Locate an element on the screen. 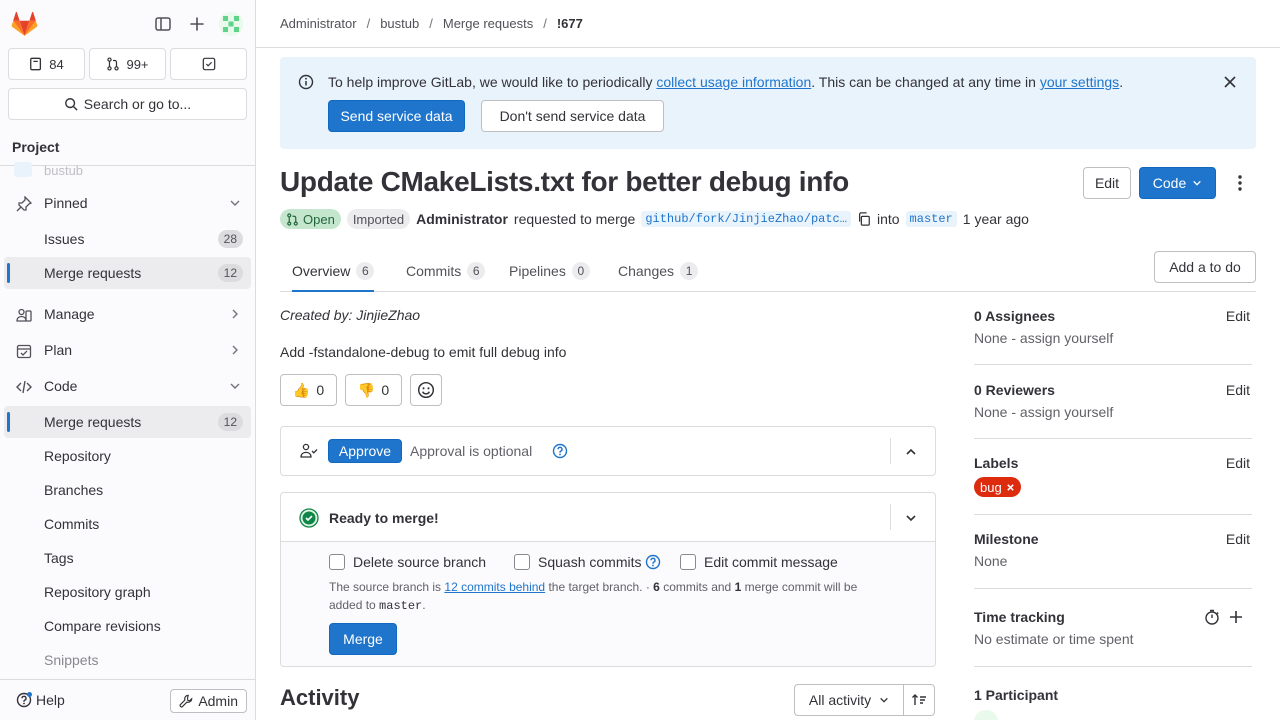  tab-label: Pipelines is located at coordinates (537, 270).